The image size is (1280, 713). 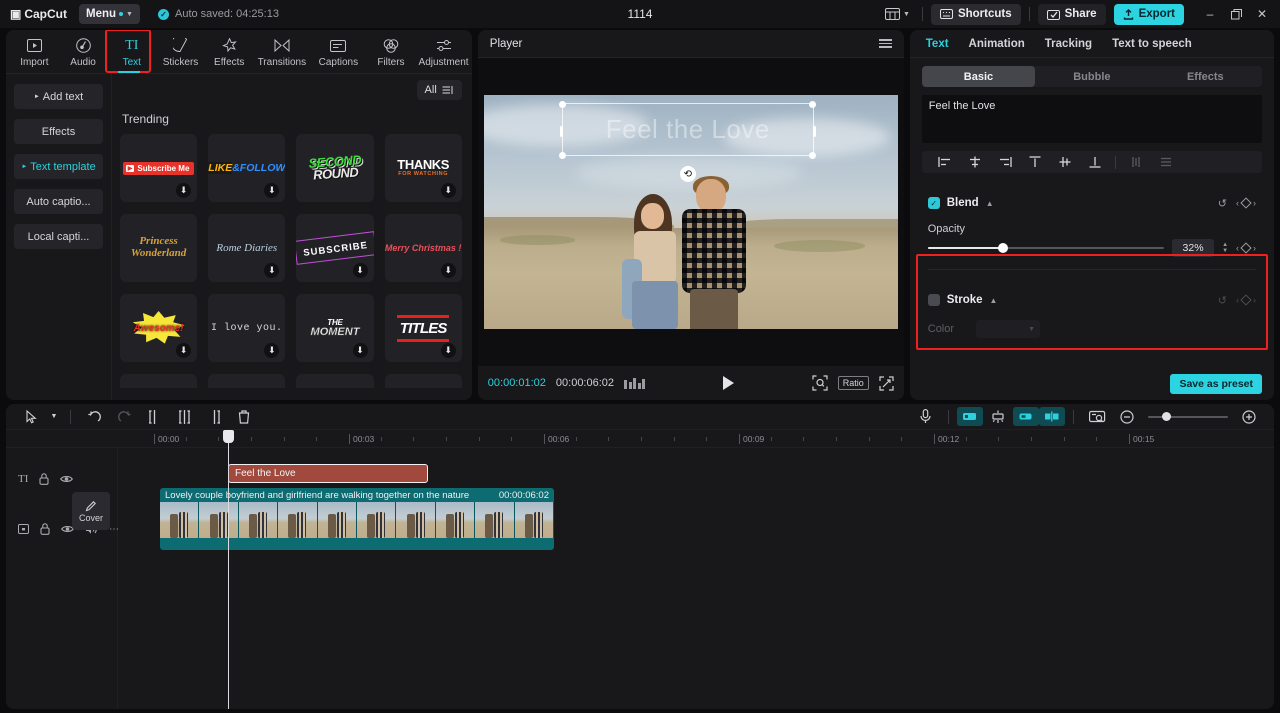 What do you see at coordinates (423, 168) in the screenshot?
I see `template-card: THANKS FOR WATCHING ⬇` at bounding box center [423, 168].